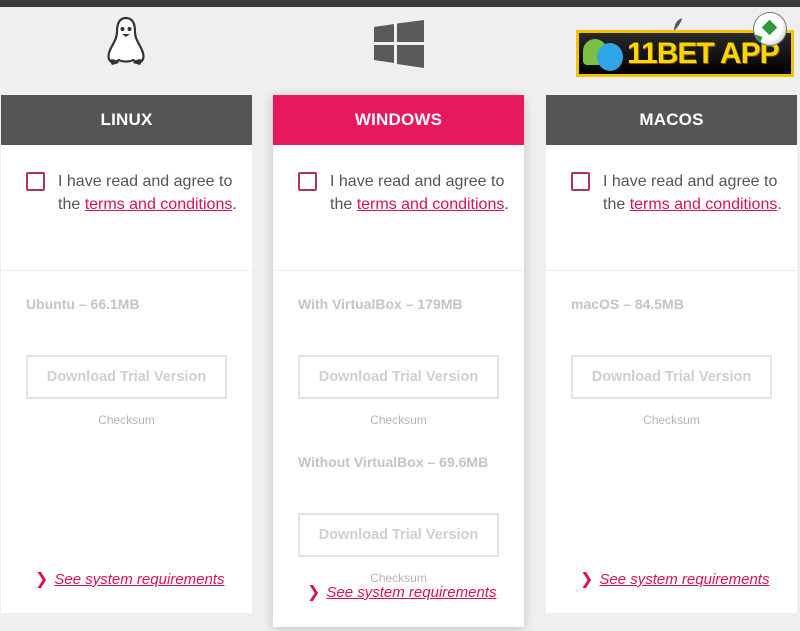 This screenshot has width=800, height=631. I want to click on apple-icon, so click(610, 57).